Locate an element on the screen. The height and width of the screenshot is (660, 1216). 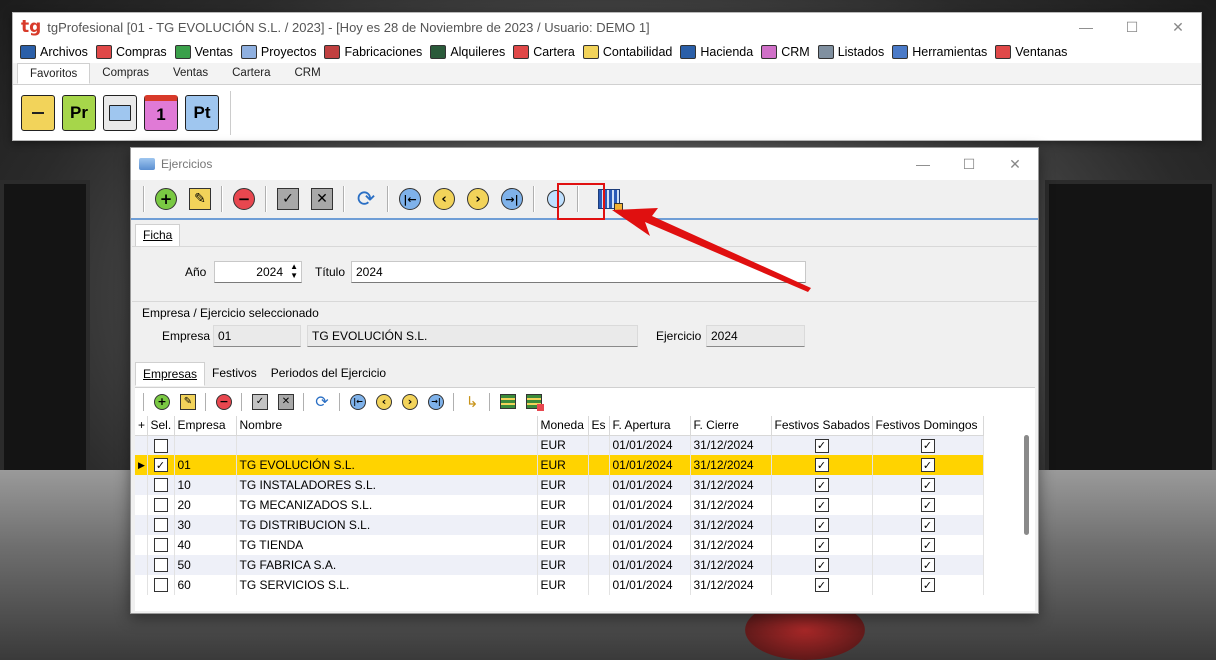
column-header: Festivos Domingos is located at coordinates (928, 426).